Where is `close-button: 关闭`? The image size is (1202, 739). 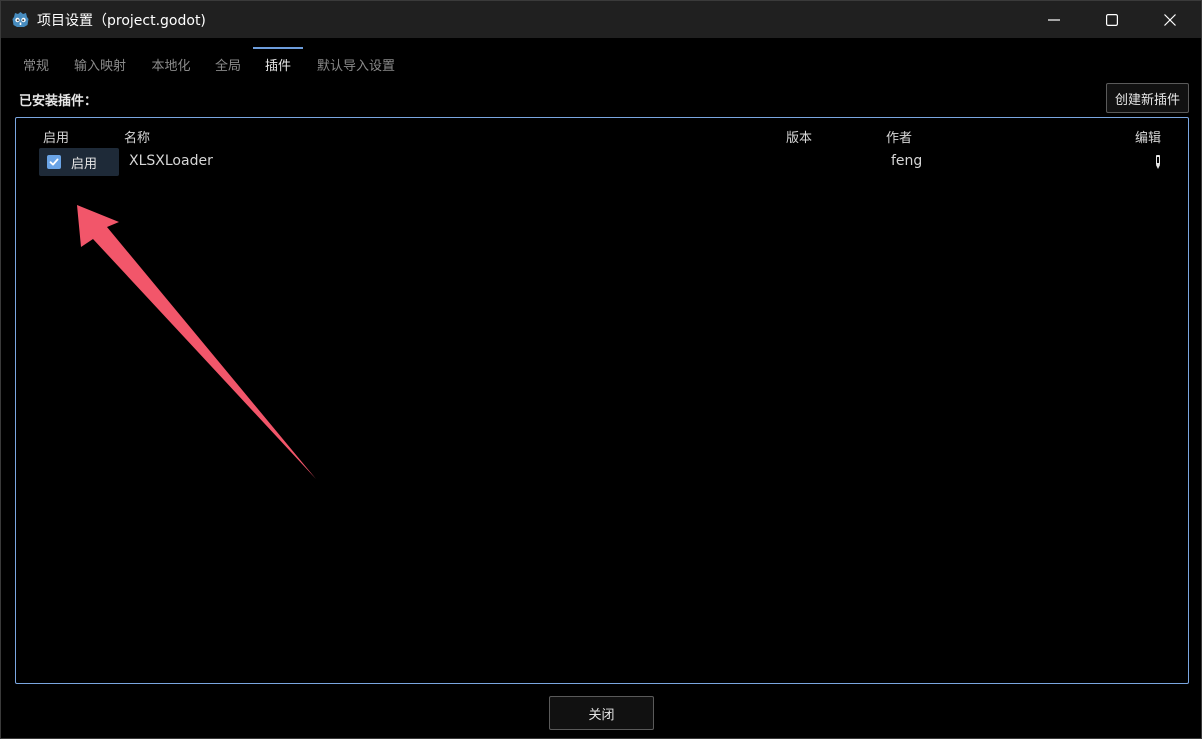
close-button: 关闭 is located at coordinates (601, 713).